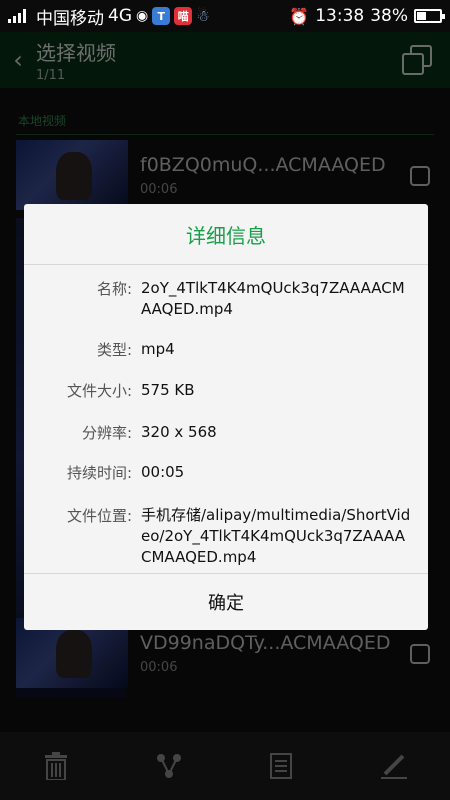 The height and width of the screenshot is (800, 450). I want to click on battery-icon, so click(429, 16).